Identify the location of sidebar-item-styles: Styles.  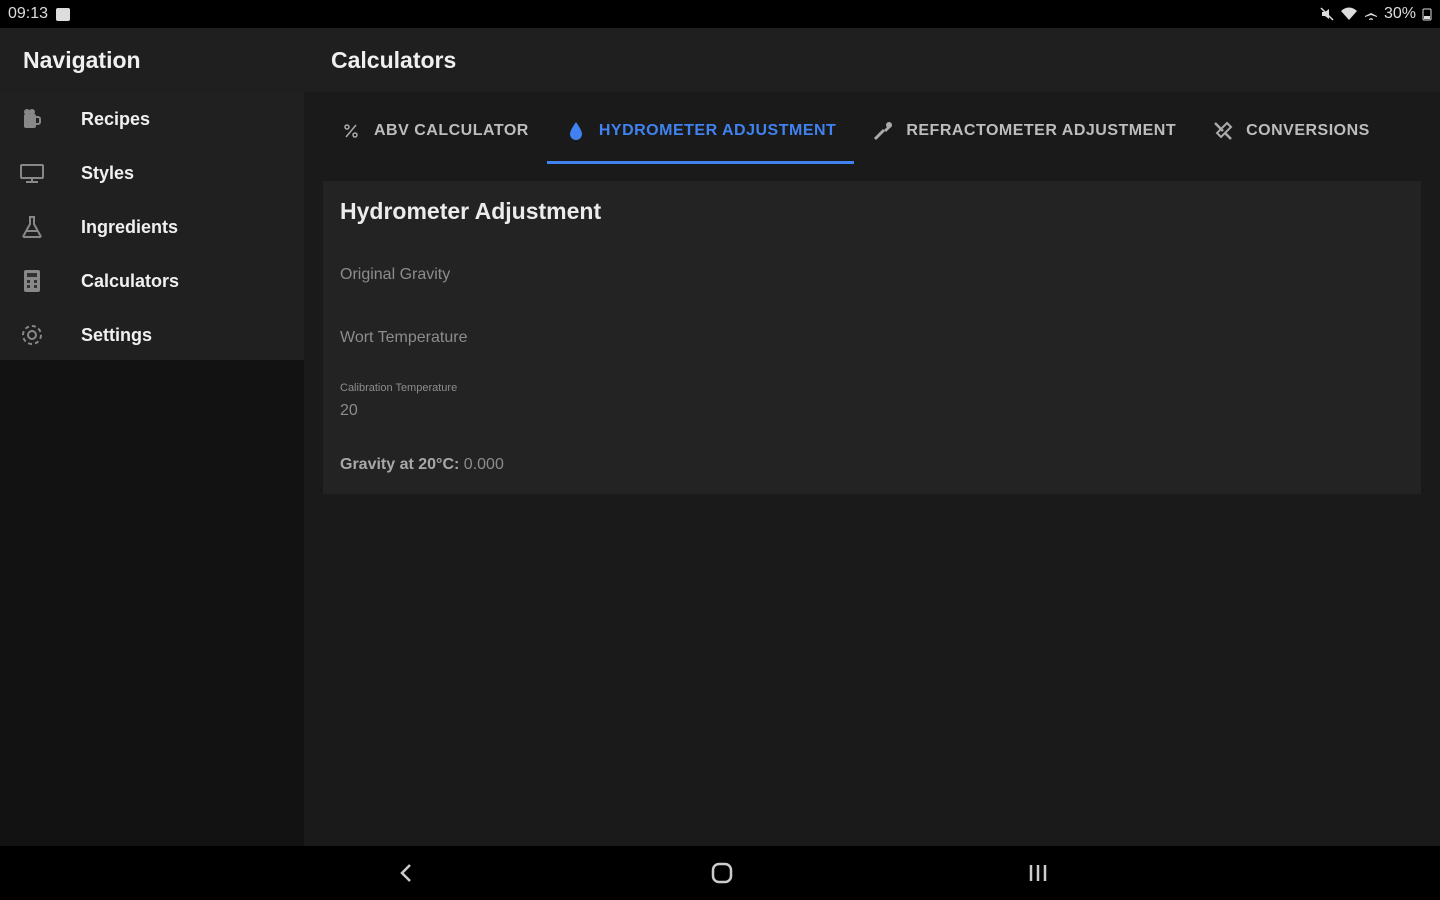
(152, 173).